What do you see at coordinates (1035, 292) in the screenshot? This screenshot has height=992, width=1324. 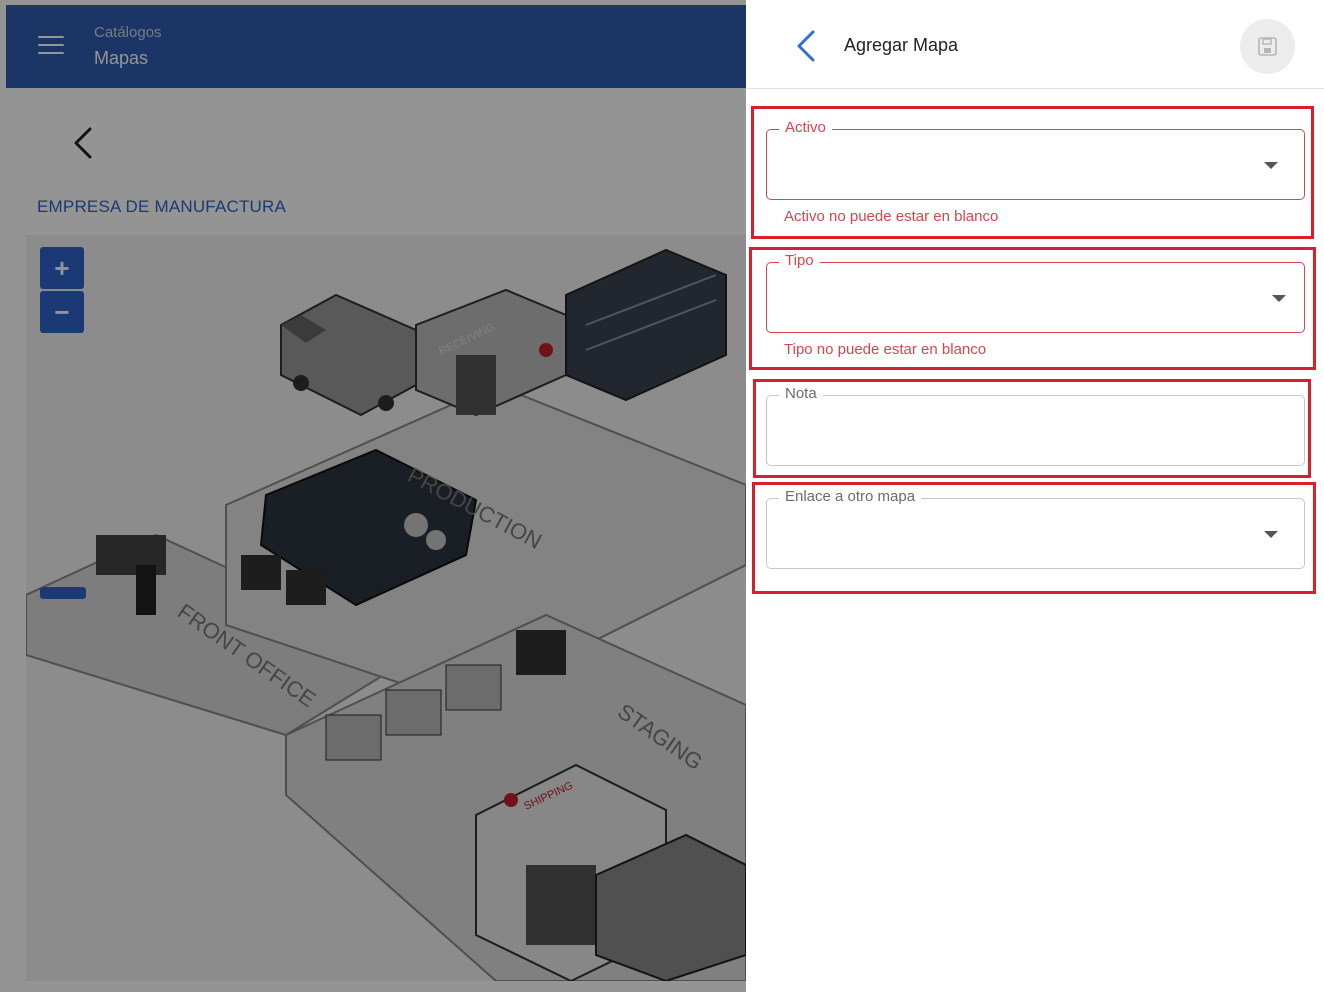 I see `tipo-select: Tipo` at bounding box center [1035, 292].